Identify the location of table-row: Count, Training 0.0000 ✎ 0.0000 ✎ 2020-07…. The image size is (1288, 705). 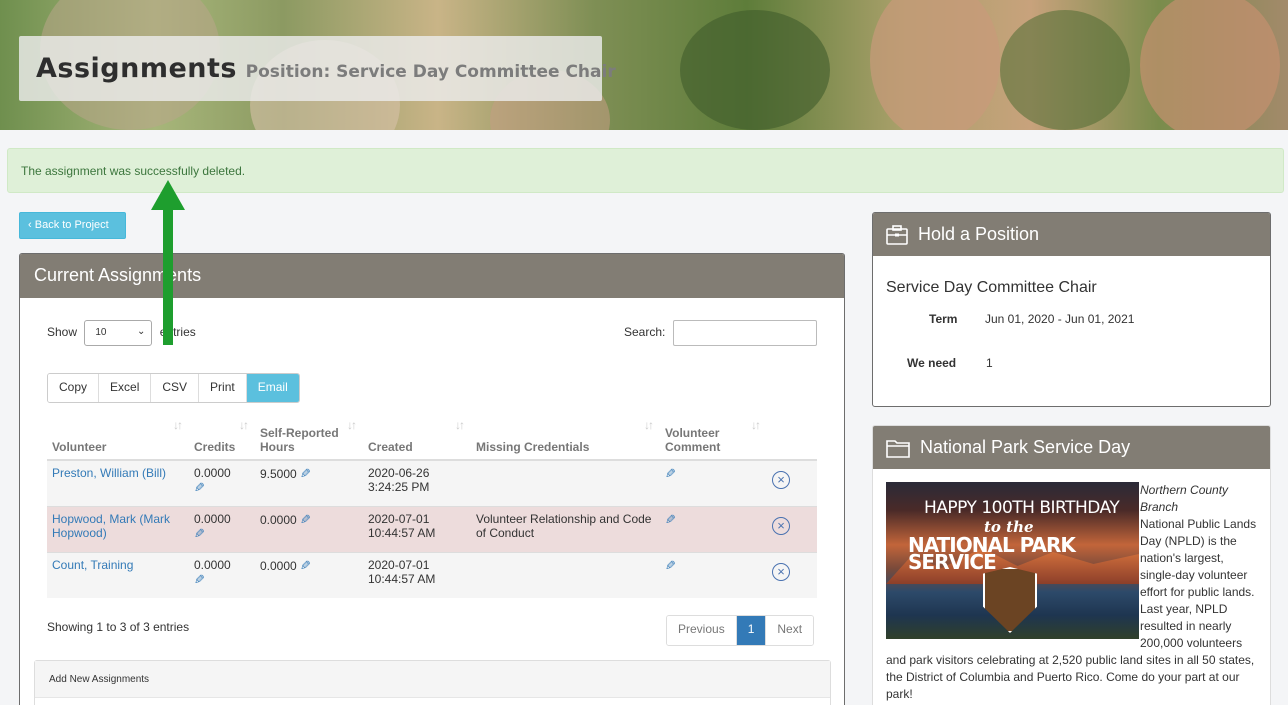
(432, 574).